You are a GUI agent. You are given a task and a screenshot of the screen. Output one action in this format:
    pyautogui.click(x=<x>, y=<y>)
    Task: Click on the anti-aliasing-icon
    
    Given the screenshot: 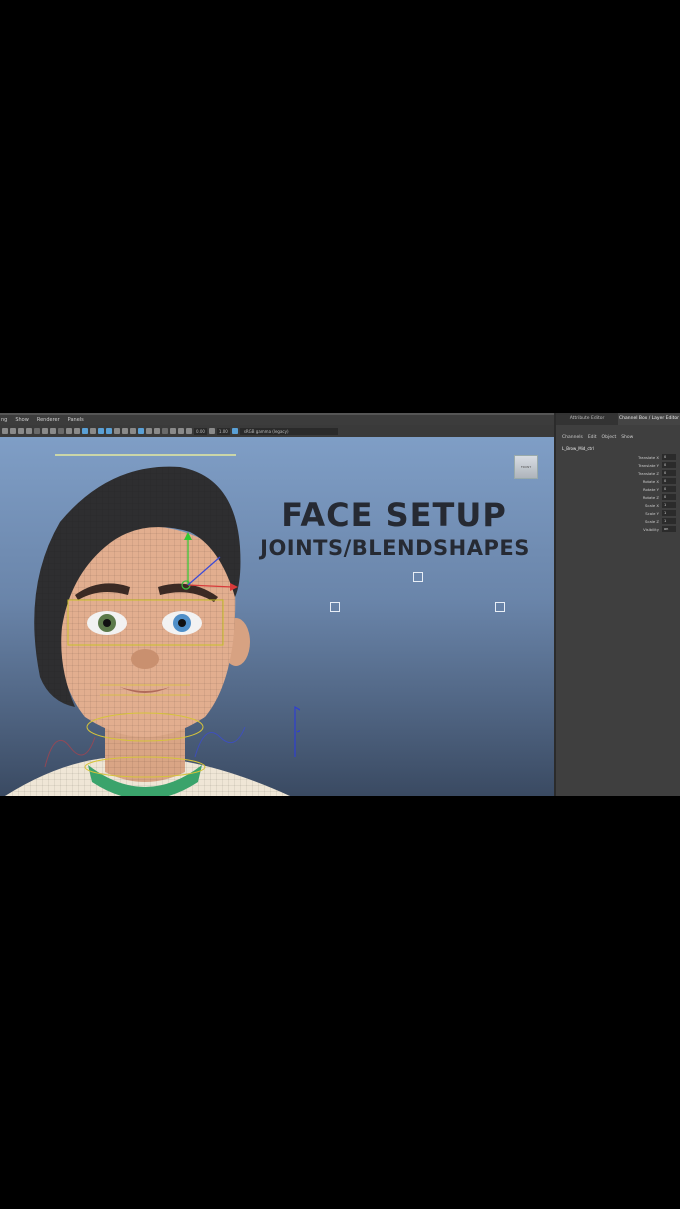 What is the action you would take?
    pyautogui.click(x=173, y=431)
    